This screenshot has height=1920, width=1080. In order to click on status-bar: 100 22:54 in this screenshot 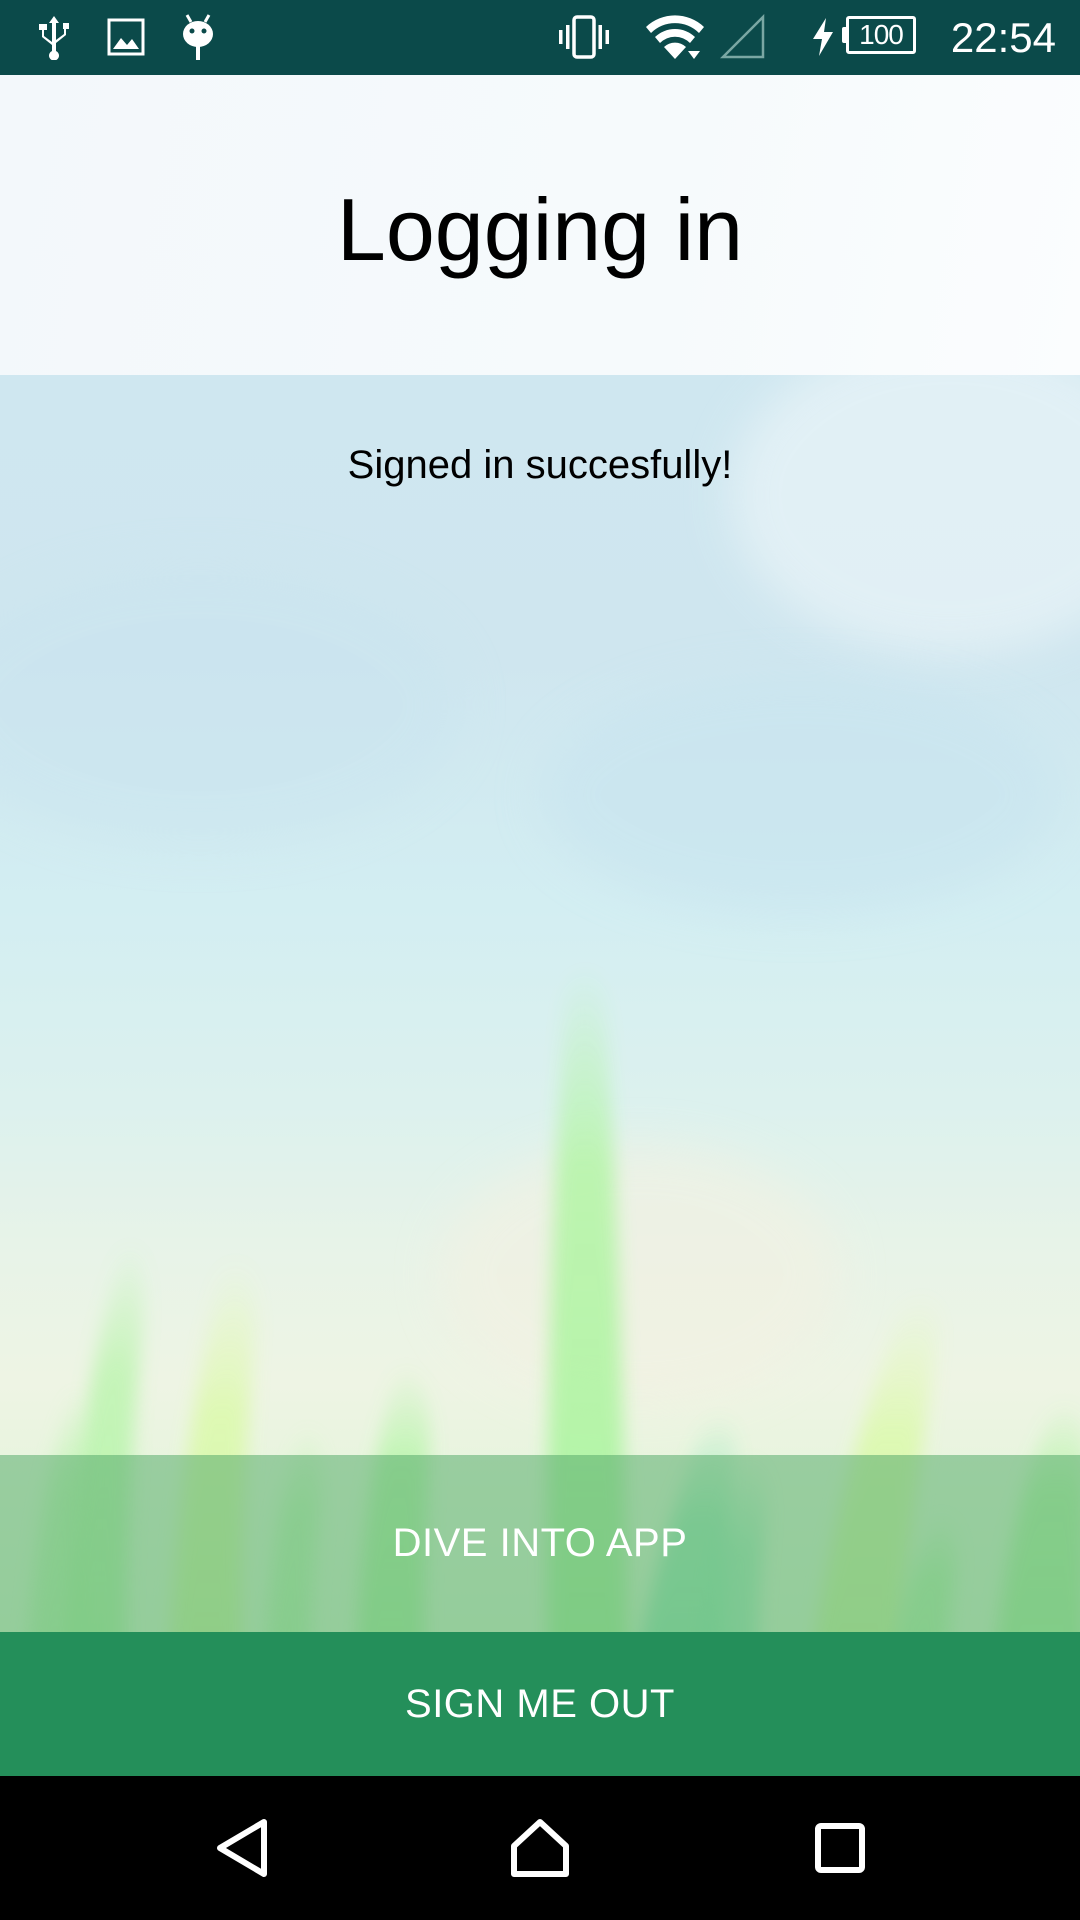, I will do `click(540, 37)`.